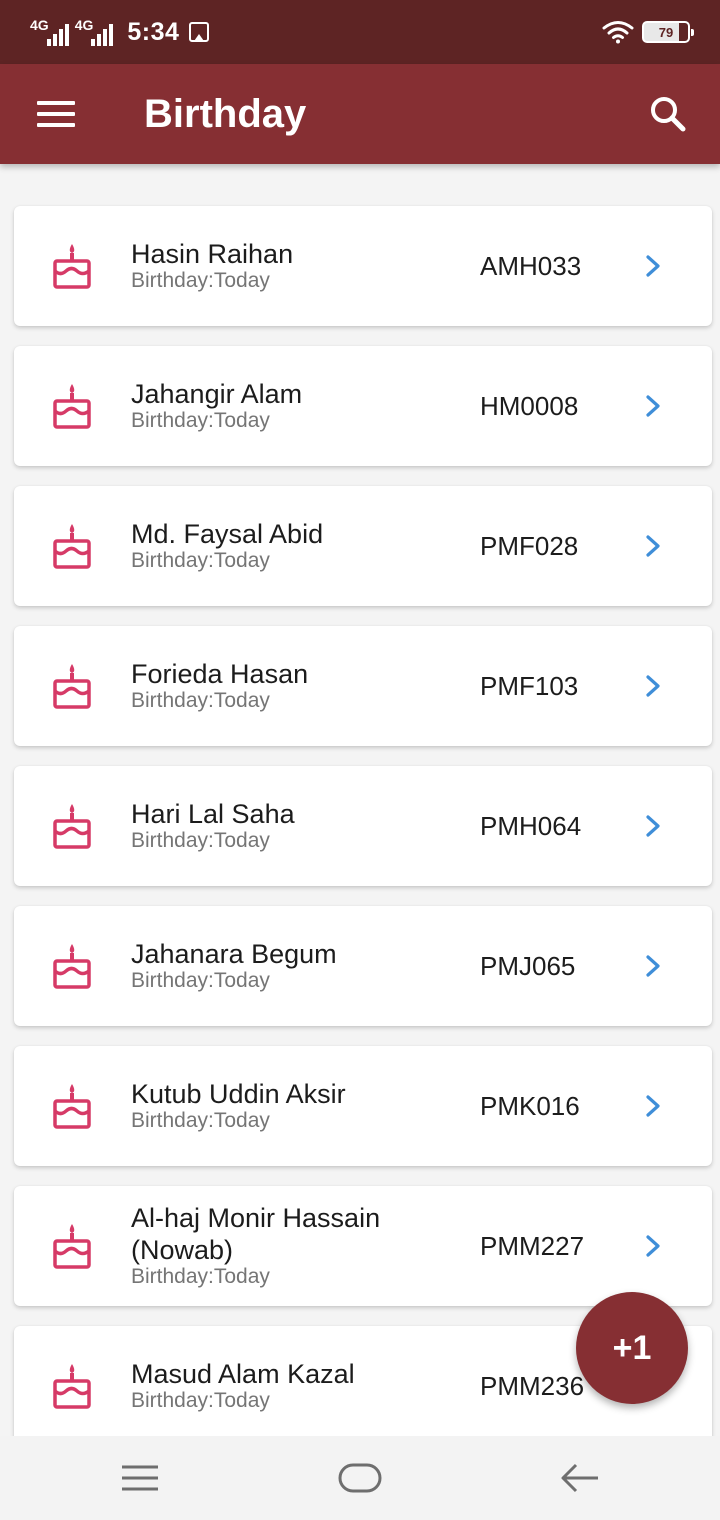 This screenshot has height=1520, width=720. I want to click on person-name: Al-haj Monir Hassain (Nowab), so click(256, 1234).